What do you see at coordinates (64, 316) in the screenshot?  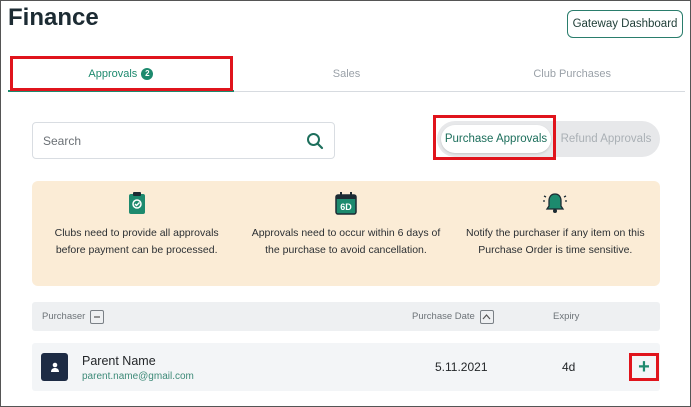 I see `column-purchaser-label: Purchaser` at bounding box center [64, 316].